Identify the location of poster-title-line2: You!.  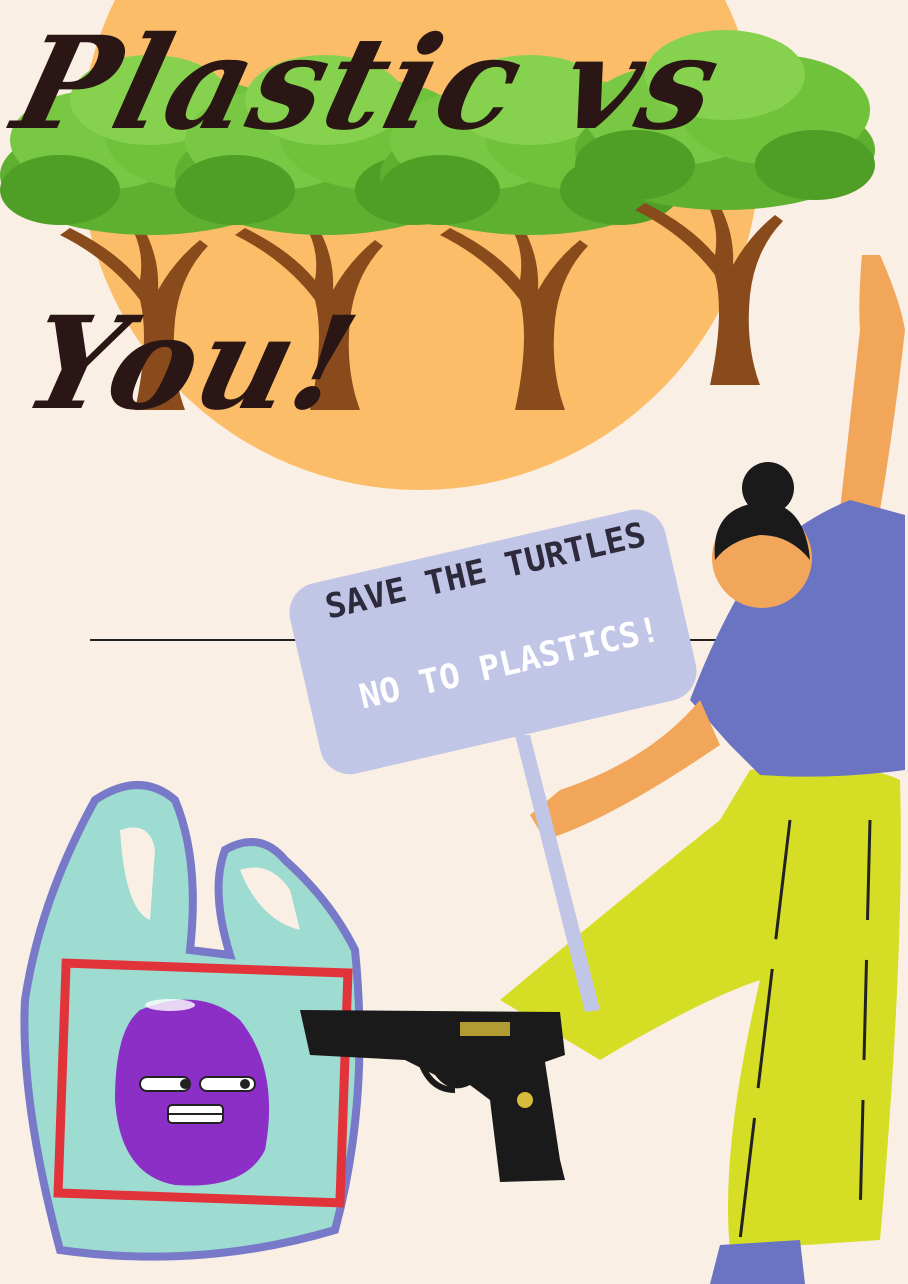
(191, 364).